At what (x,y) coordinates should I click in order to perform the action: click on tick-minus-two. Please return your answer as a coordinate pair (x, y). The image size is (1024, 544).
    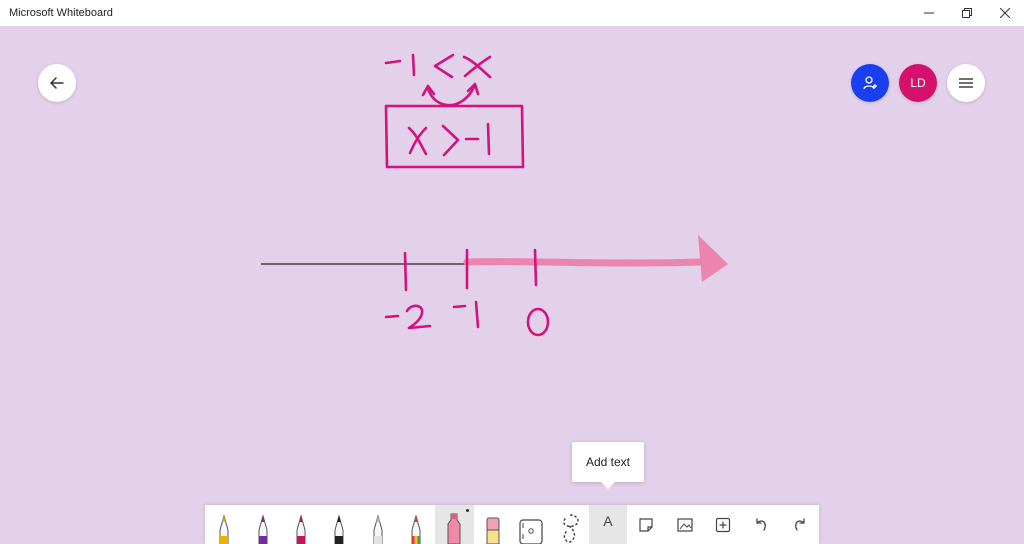
    Looking at the image, I should click on (405, 271).